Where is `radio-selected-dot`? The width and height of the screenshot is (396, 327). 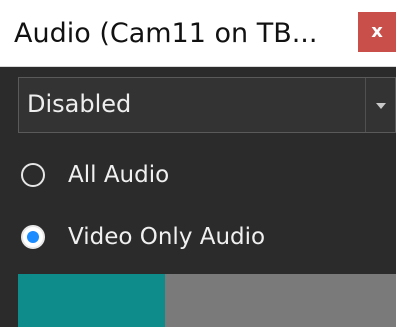 radio-selected-dot is located at coordinates (33, 237).